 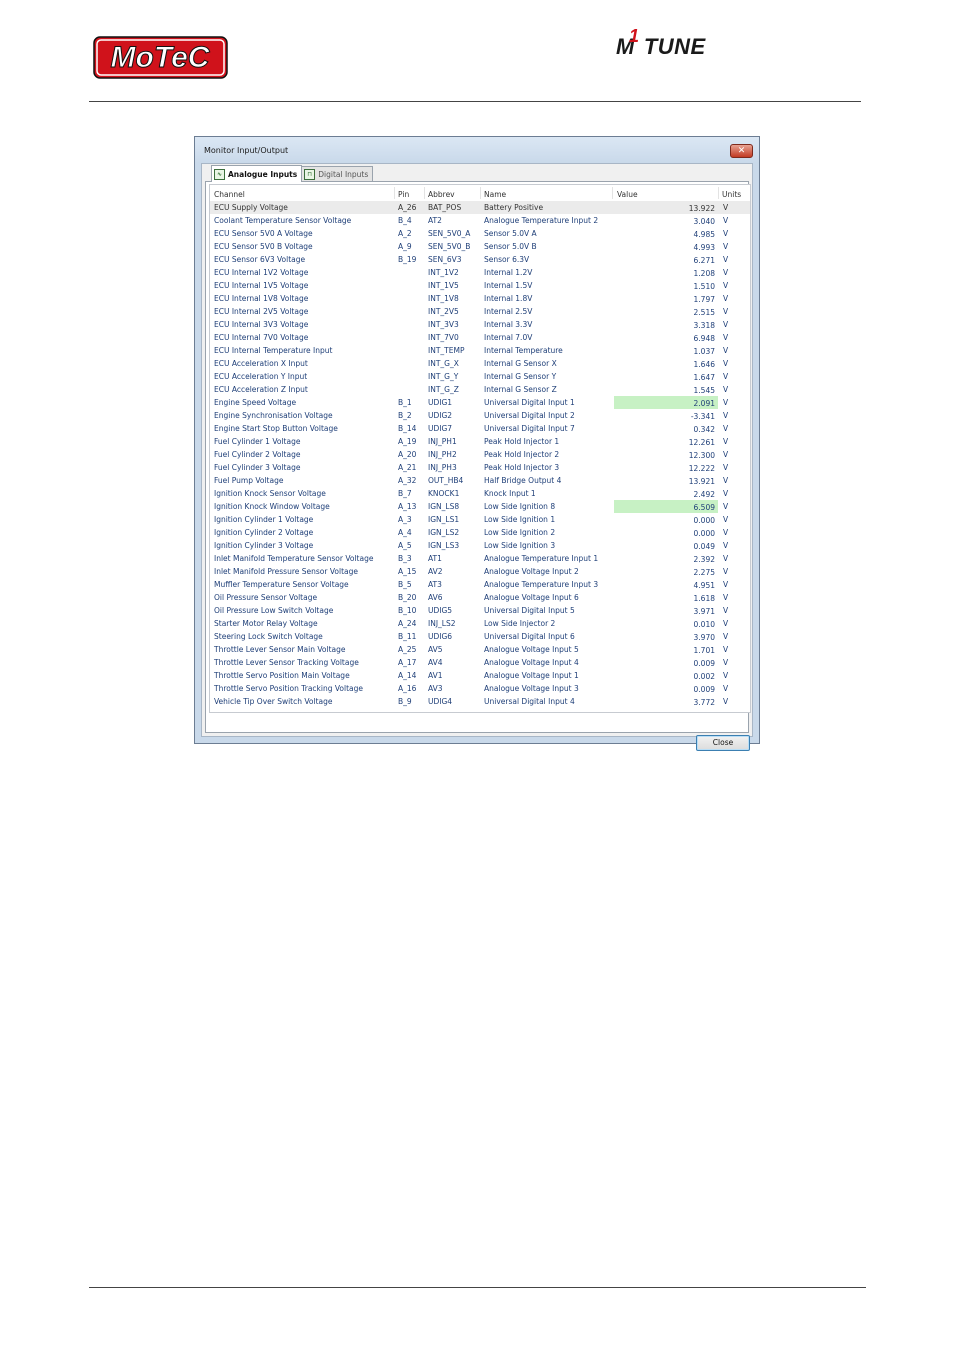 I want to click on cell-channel: Throttle Lever Sensor Main Voltage, so click(x=280, y=649).